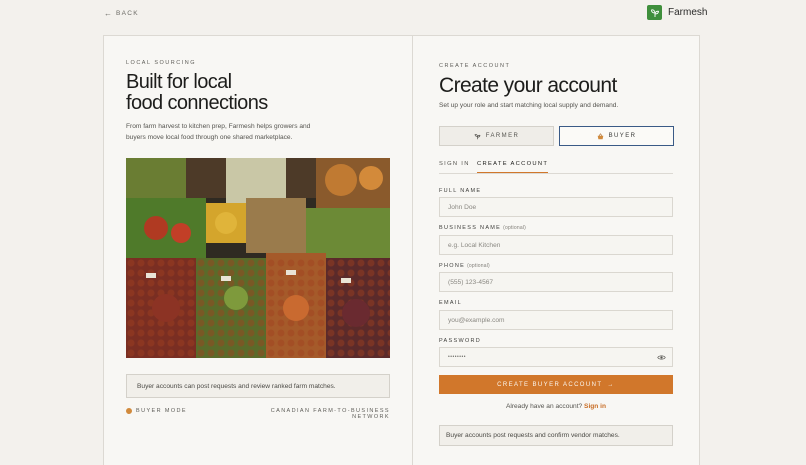 The height and width of the screenshot is (465, 806). I want to click on role-farmer-button: FARMER, so click(496, 136).